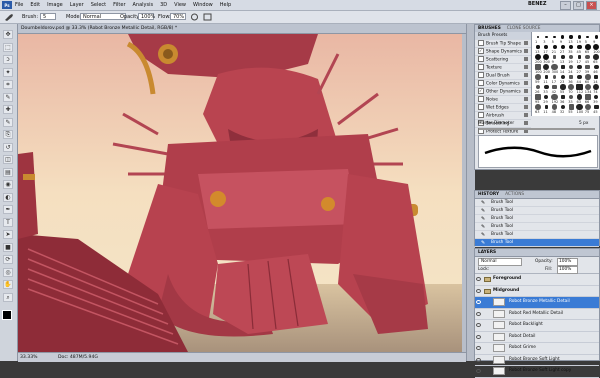 Image resolution: width=600 pixels, height=378 pixels. I want to click on layer-row: Robot Bronze Metallic Detail, so click(537, 303).